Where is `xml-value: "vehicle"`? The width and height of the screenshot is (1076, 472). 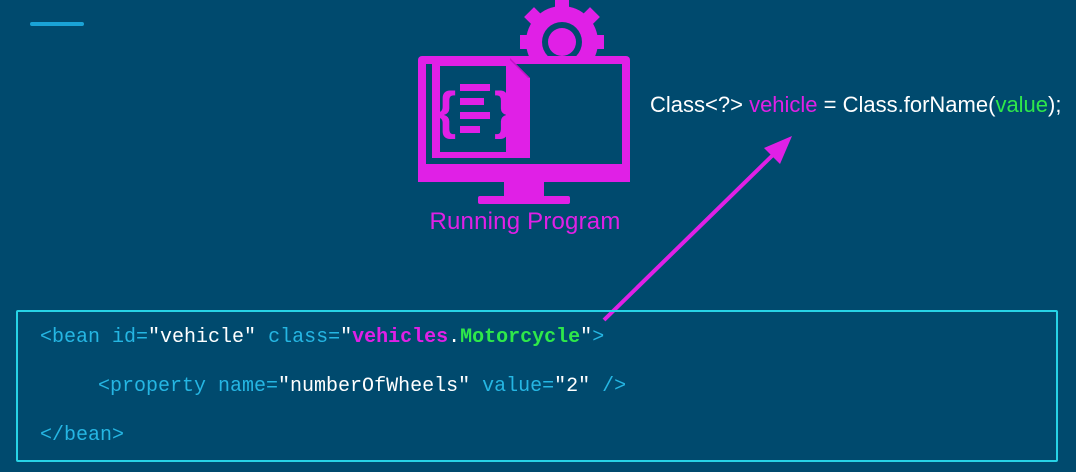
xml-value: "vehicle" is located at coordinates (202, 337).